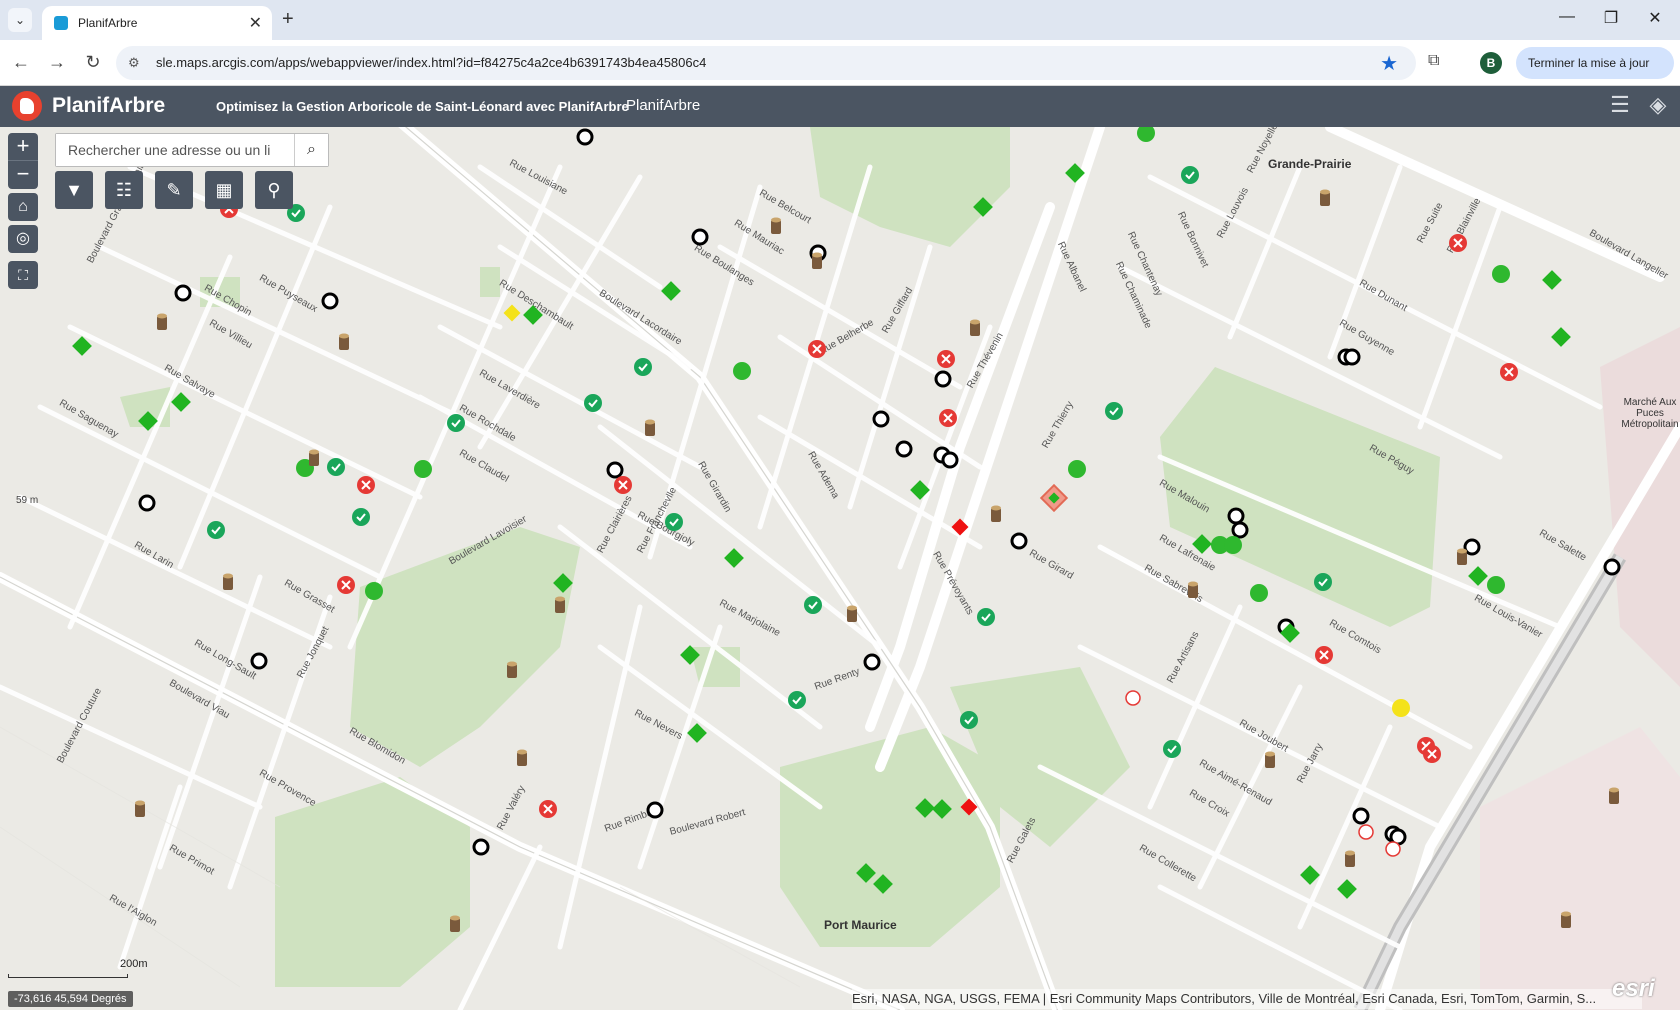 The width and height of the screenshot is (1680, 1010). What do you see at coordinates (1433, 61) in the screenshot?
I see `extensions-icon: ⧉` at bounding box center [1433, 61].